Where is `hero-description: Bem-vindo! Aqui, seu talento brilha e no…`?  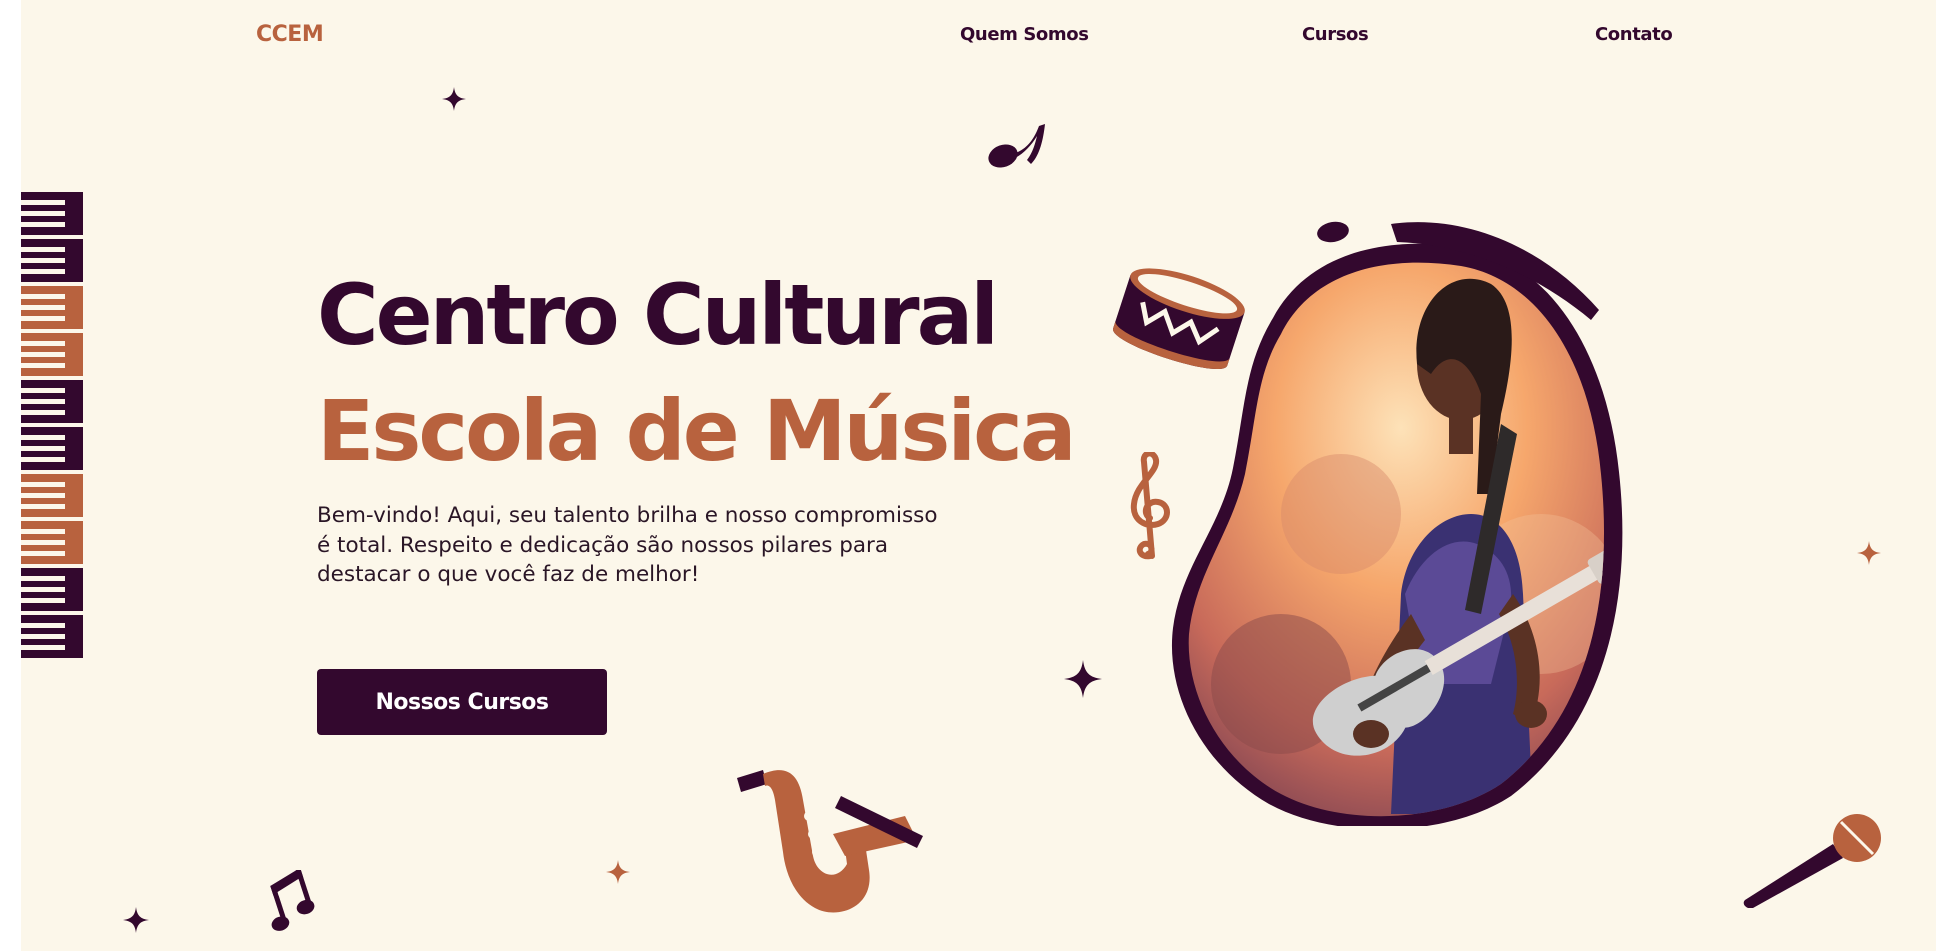
hero-description: Bem-vindo! Aqui, seu talento brilha e no… is located at coordinates (627, 545).